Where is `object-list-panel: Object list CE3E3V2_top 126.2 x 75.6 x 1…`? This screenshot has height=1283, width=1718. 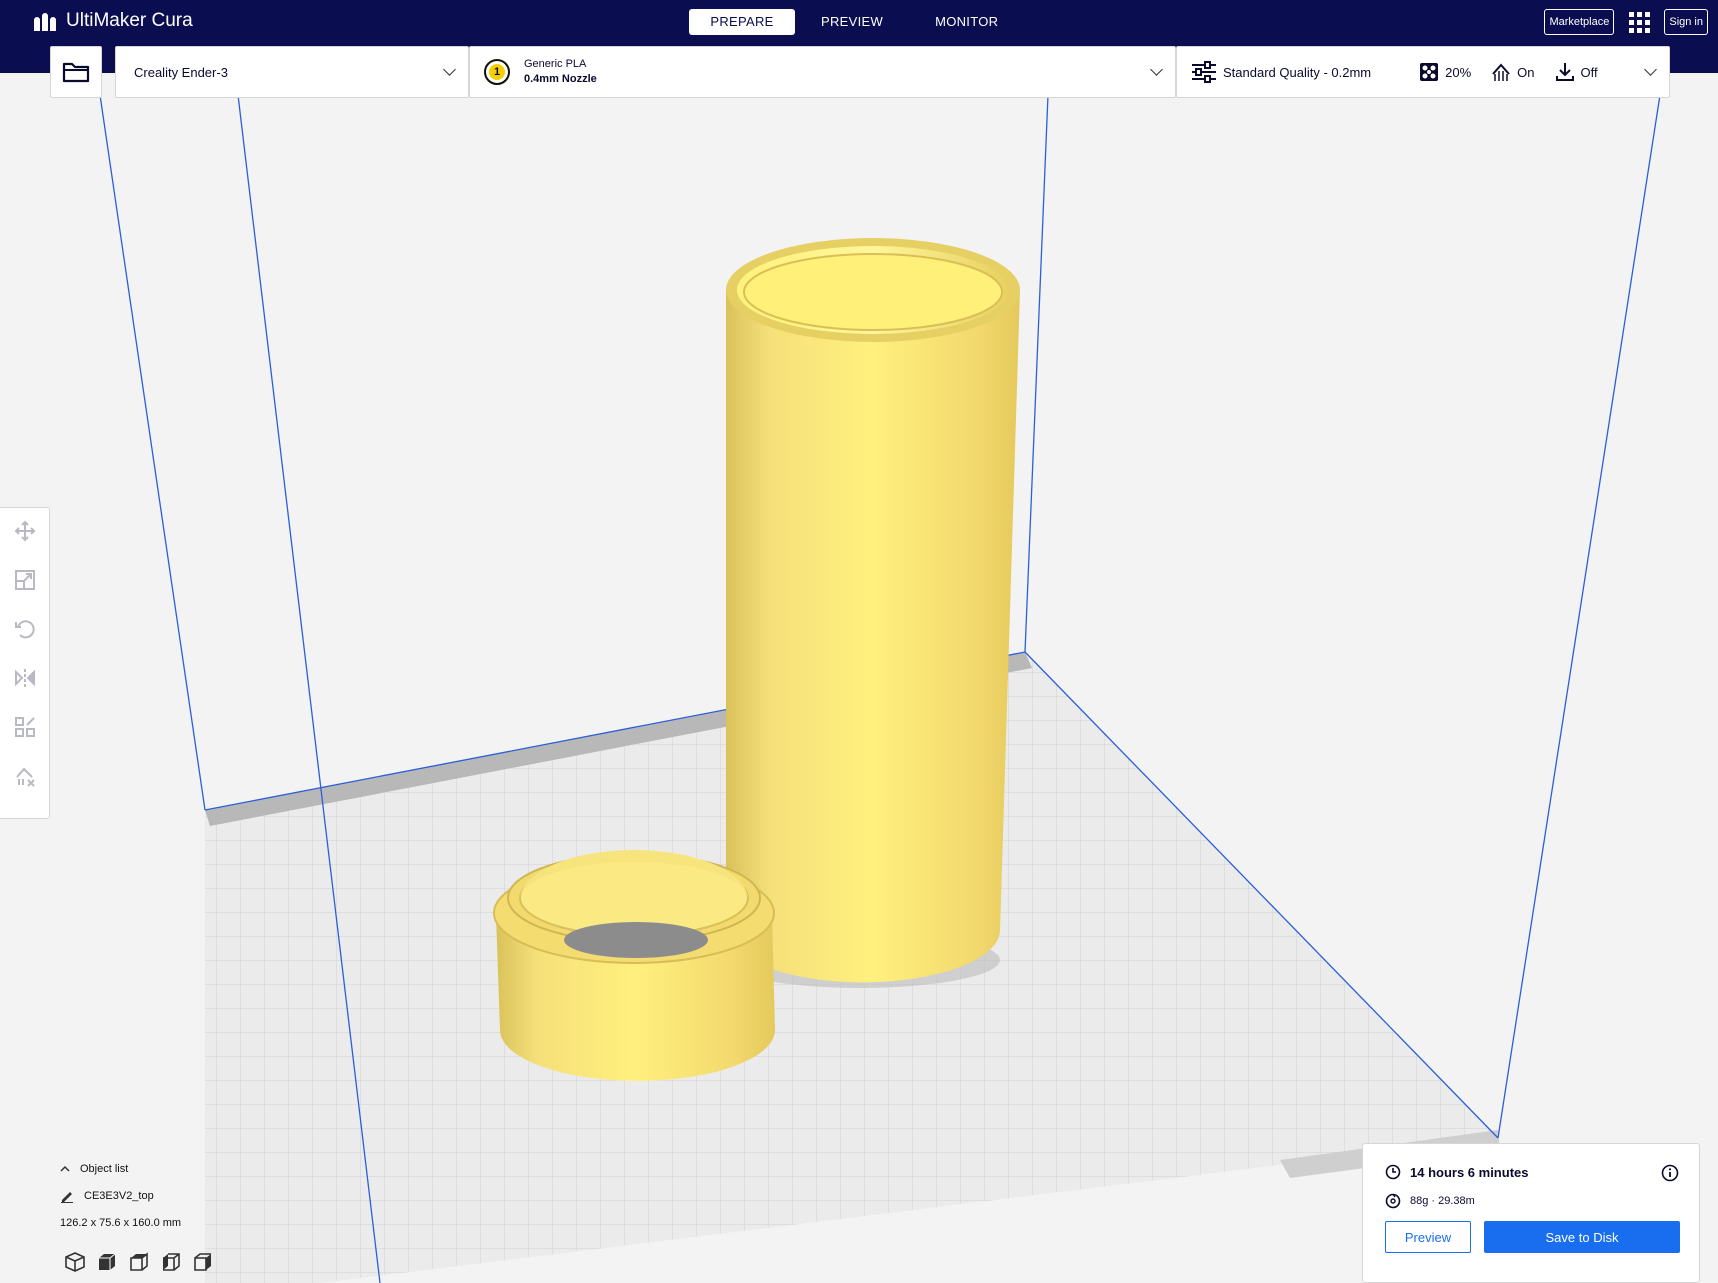
object-list-panel: Object list CE3E3V2_top 126.2 x 75.6 x 1… is located at coordinates (120, 1203).